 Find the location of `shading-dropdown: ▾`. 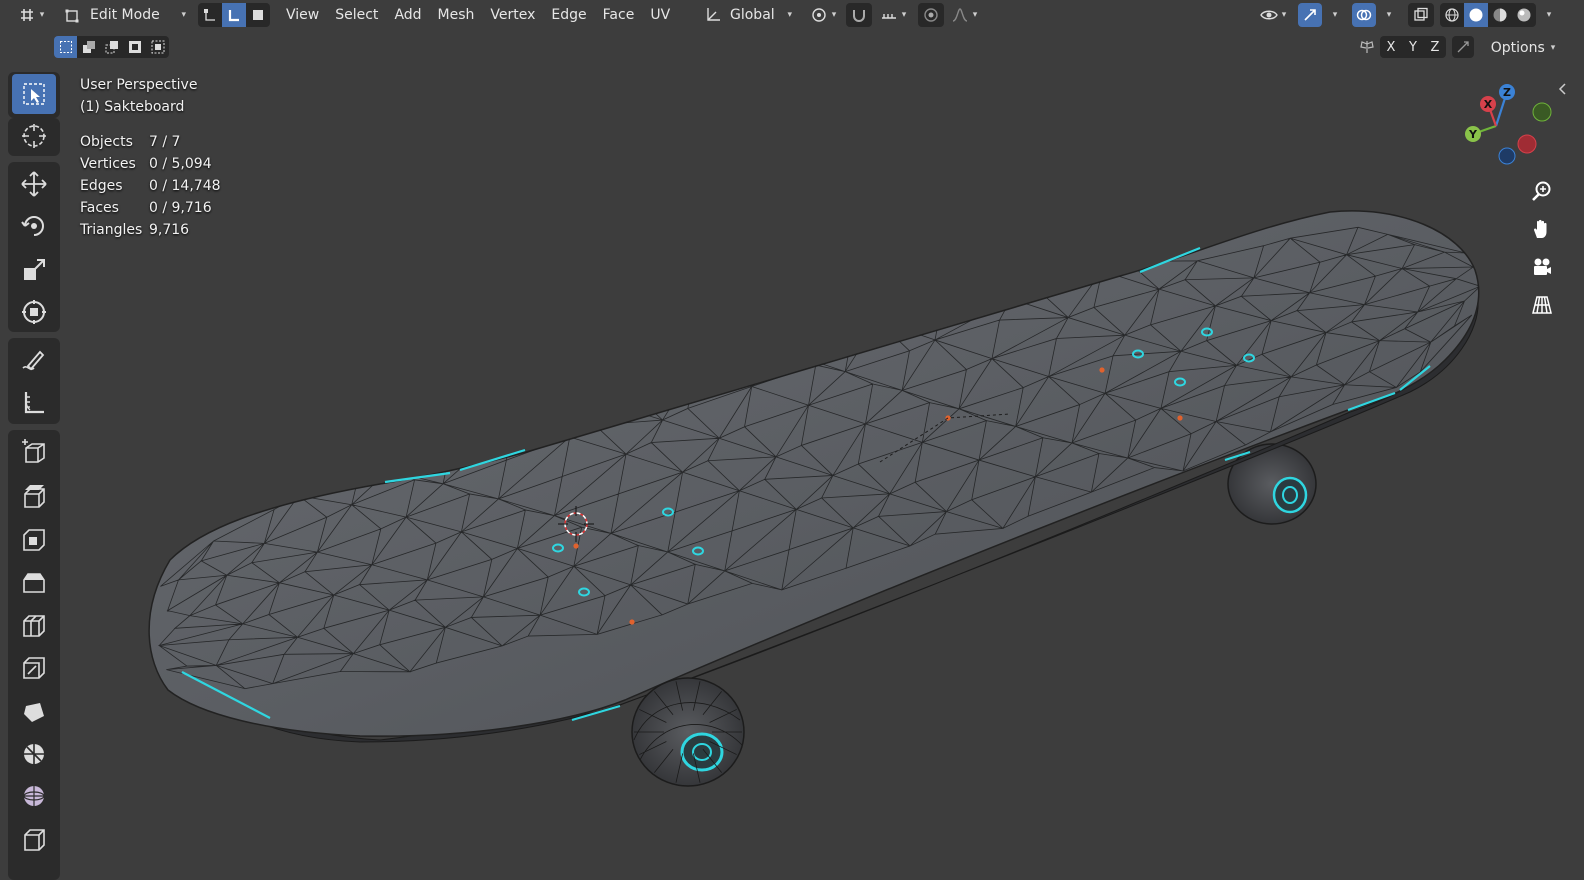

shading-dropdown: ▾ is located at coordinates (1547, 15).